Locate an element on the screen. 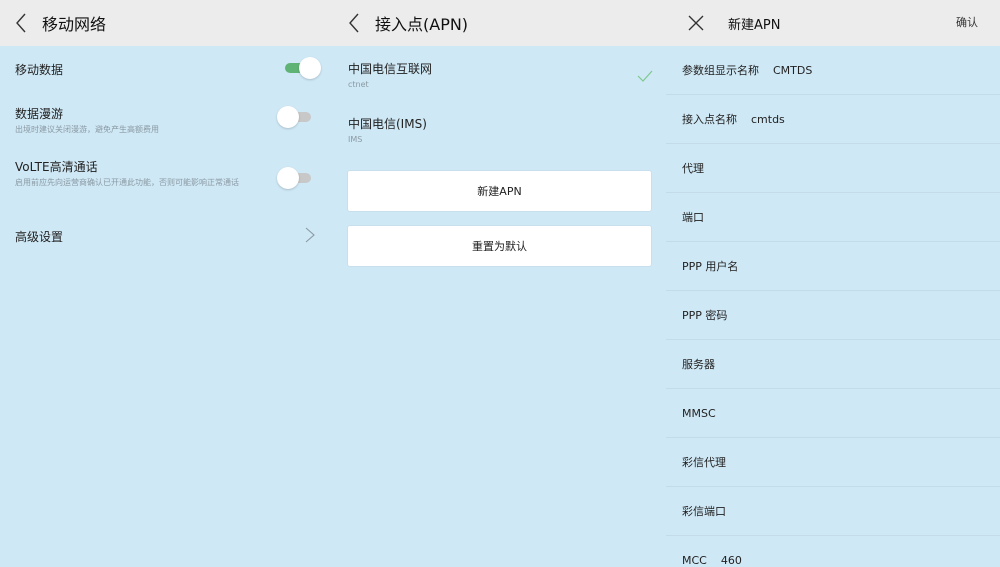 The width and height of the screenshot is (1000, 567). new-apn-button: 新建APN is located at coordinates (499, 191).